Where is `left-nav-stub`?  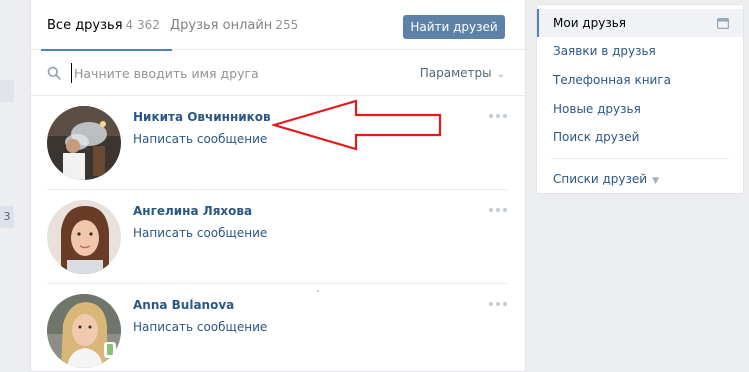 left-nav-stub is located at coordinates (7, 91).